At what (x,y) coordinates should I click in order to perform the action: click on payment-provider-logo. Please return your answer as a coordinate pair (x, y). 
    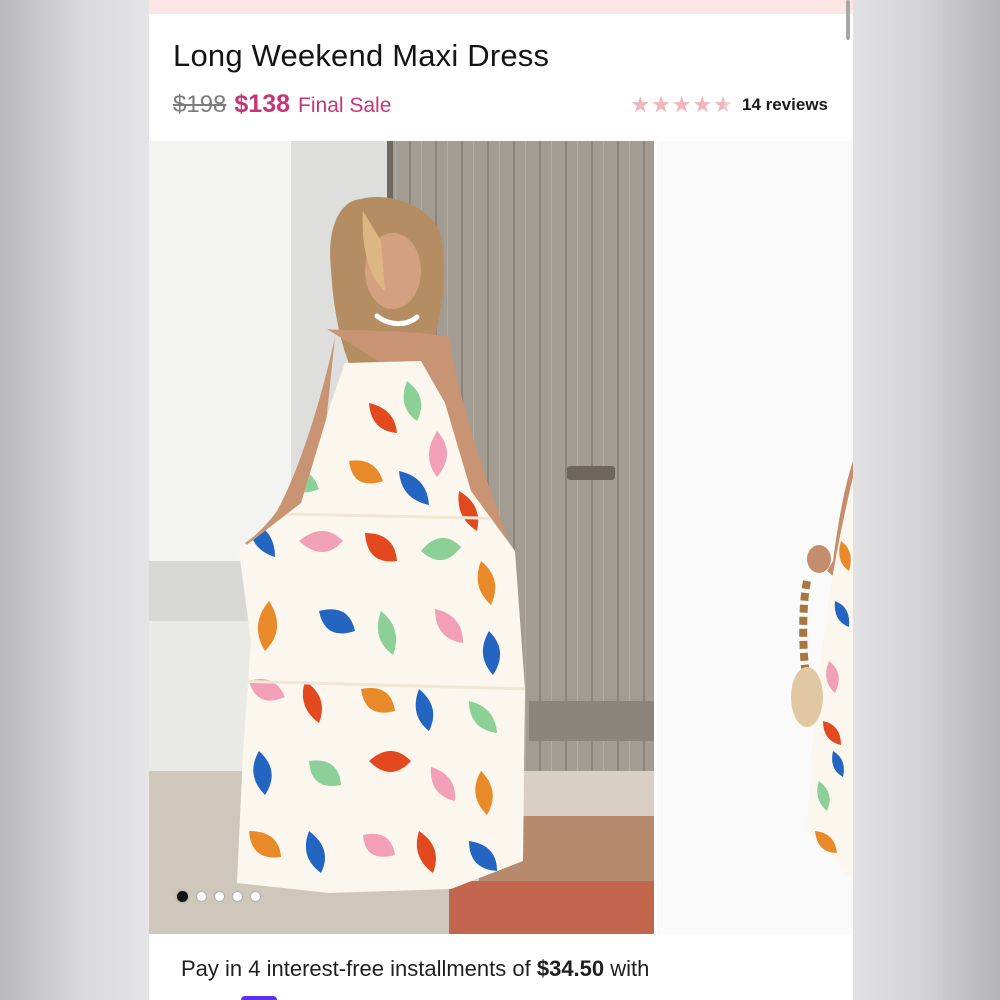
    Looking at the image, I should click on (259, 998).